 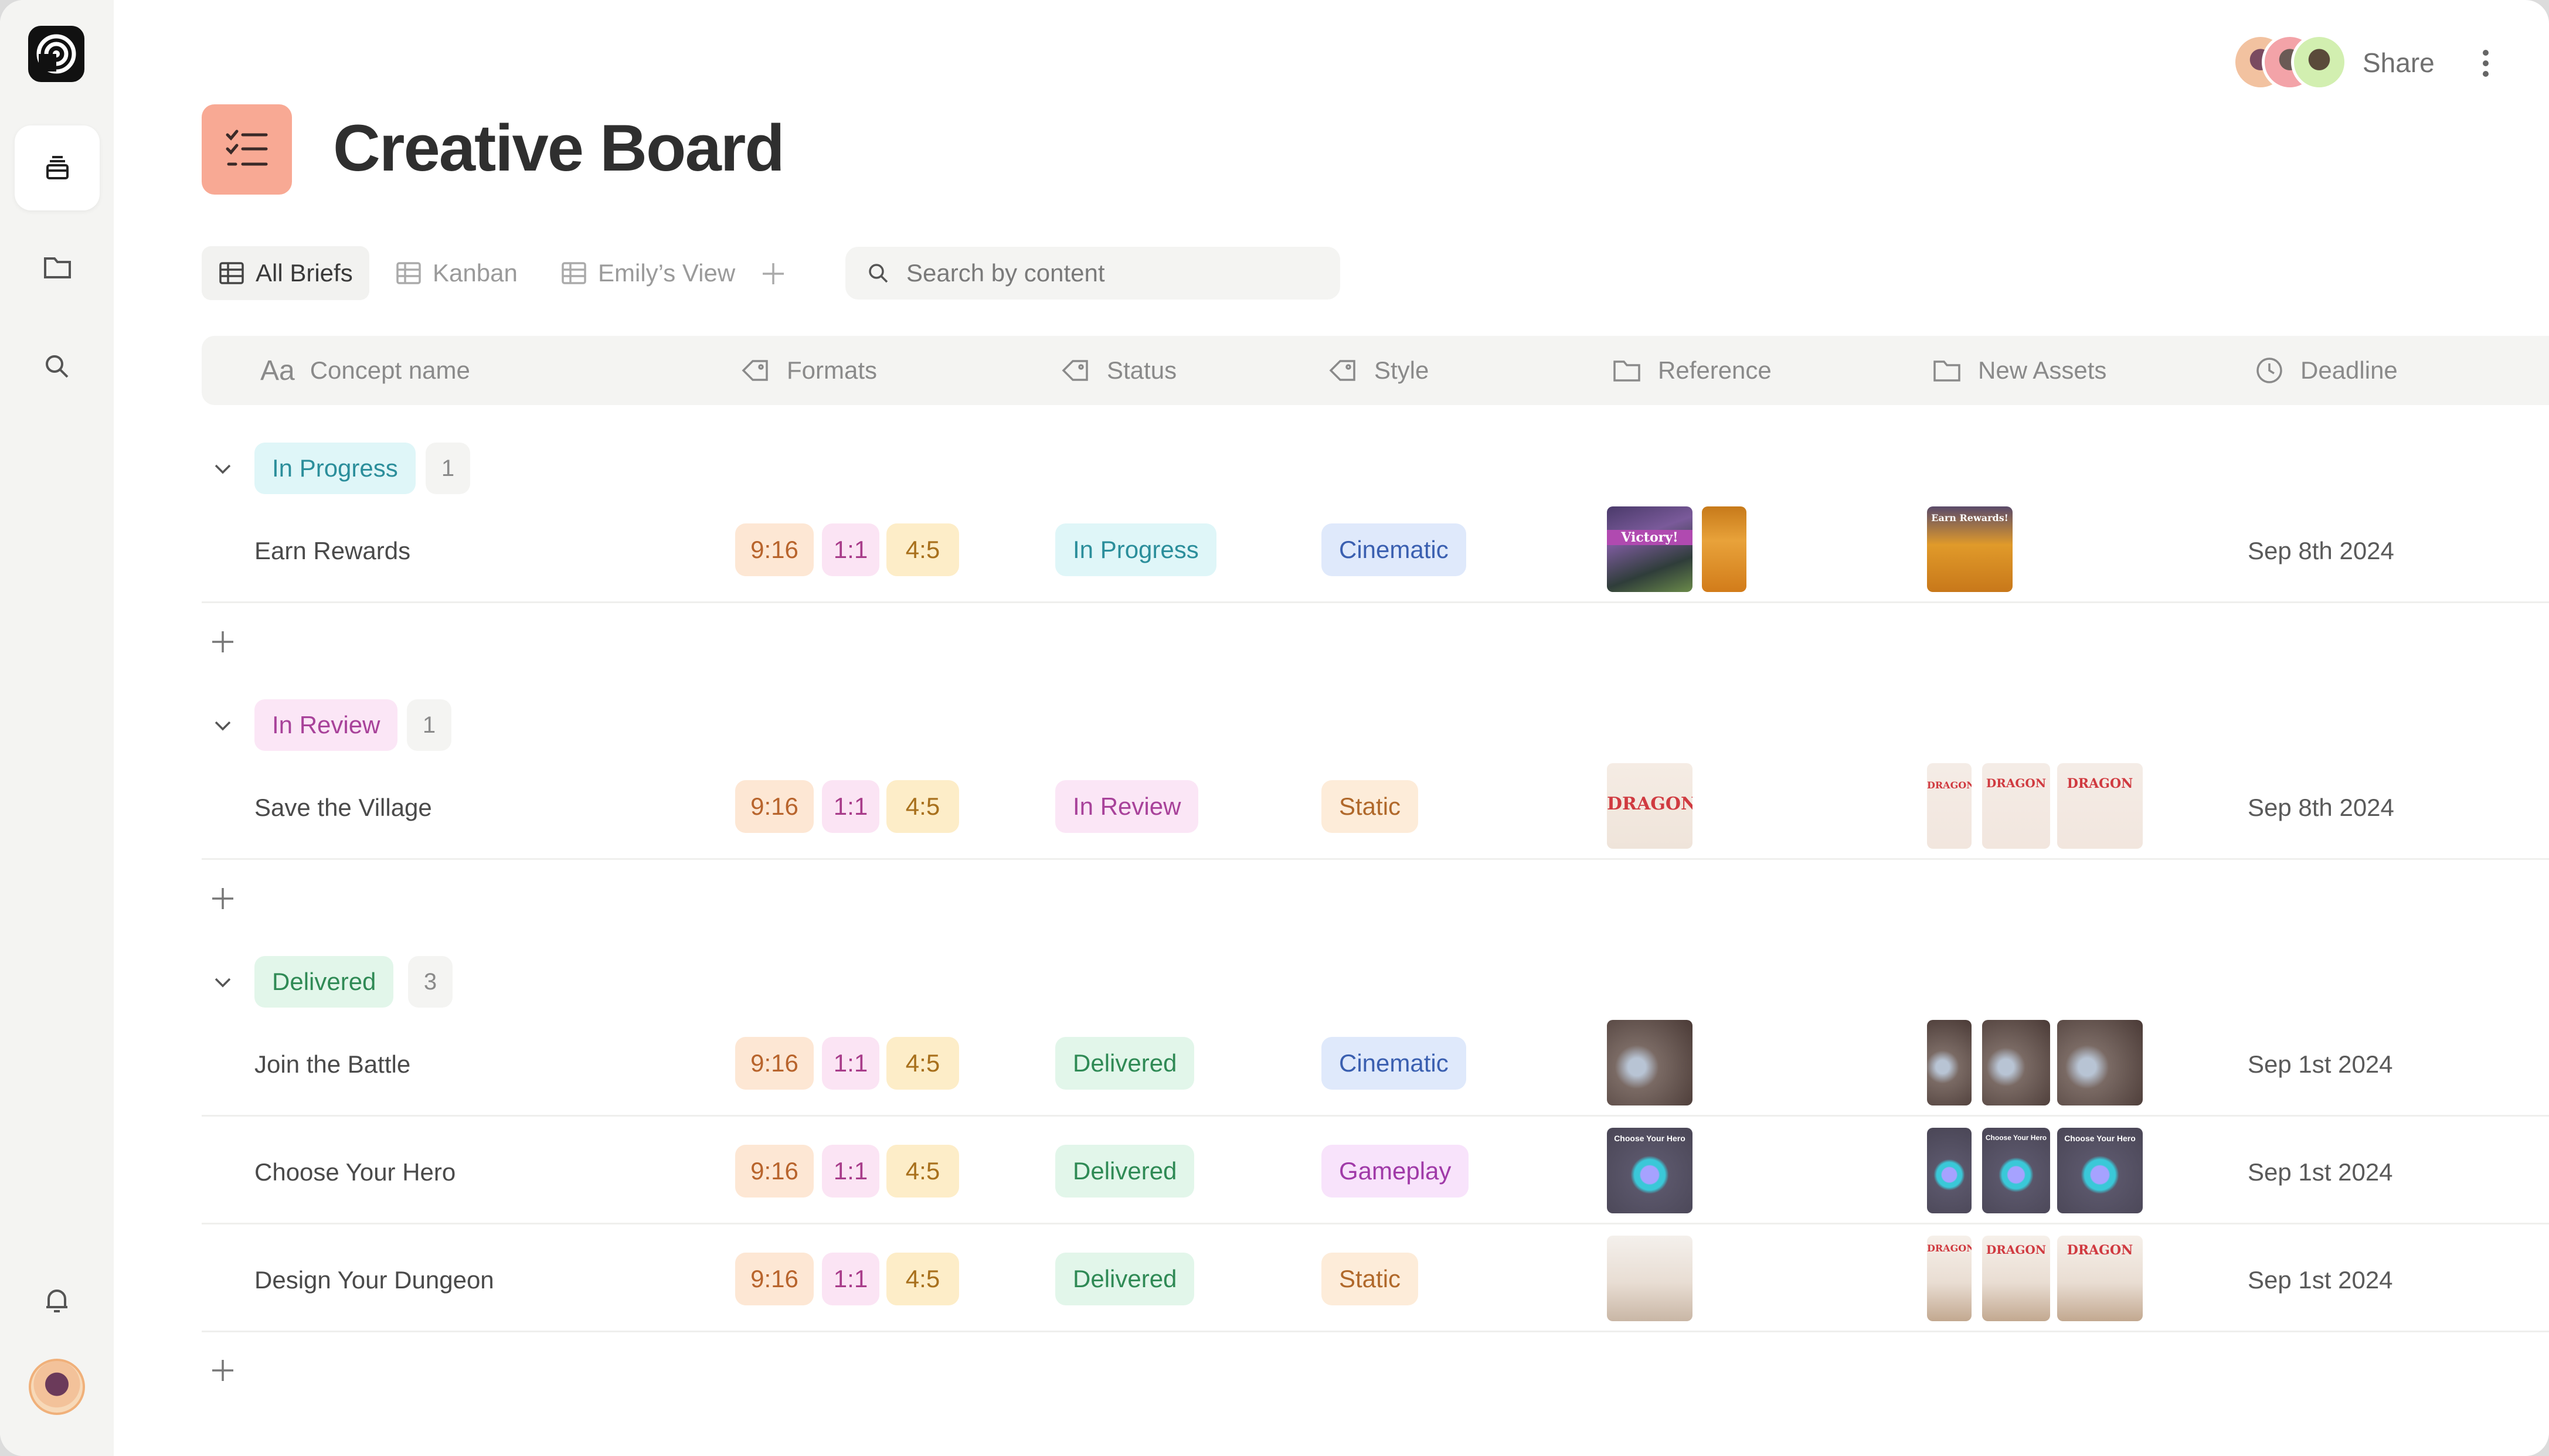 What do you see at coordinates (343, 808) in the screenshot?
I see `concept-name: Save the Village` at bounding box center [343, 808].